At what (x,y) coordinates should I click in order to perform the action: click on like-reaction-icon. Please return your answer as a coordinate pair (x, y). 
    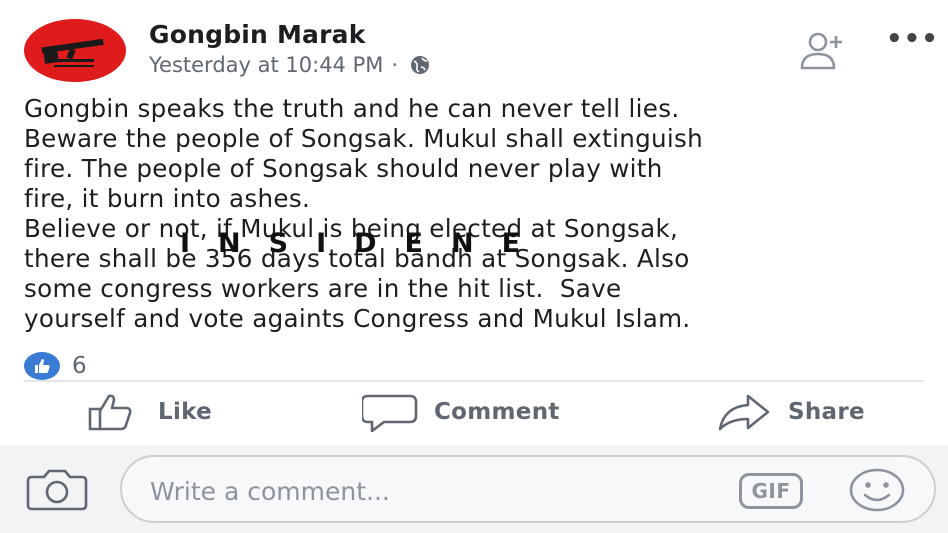
    Looking at the image, I should click on (42, 366).